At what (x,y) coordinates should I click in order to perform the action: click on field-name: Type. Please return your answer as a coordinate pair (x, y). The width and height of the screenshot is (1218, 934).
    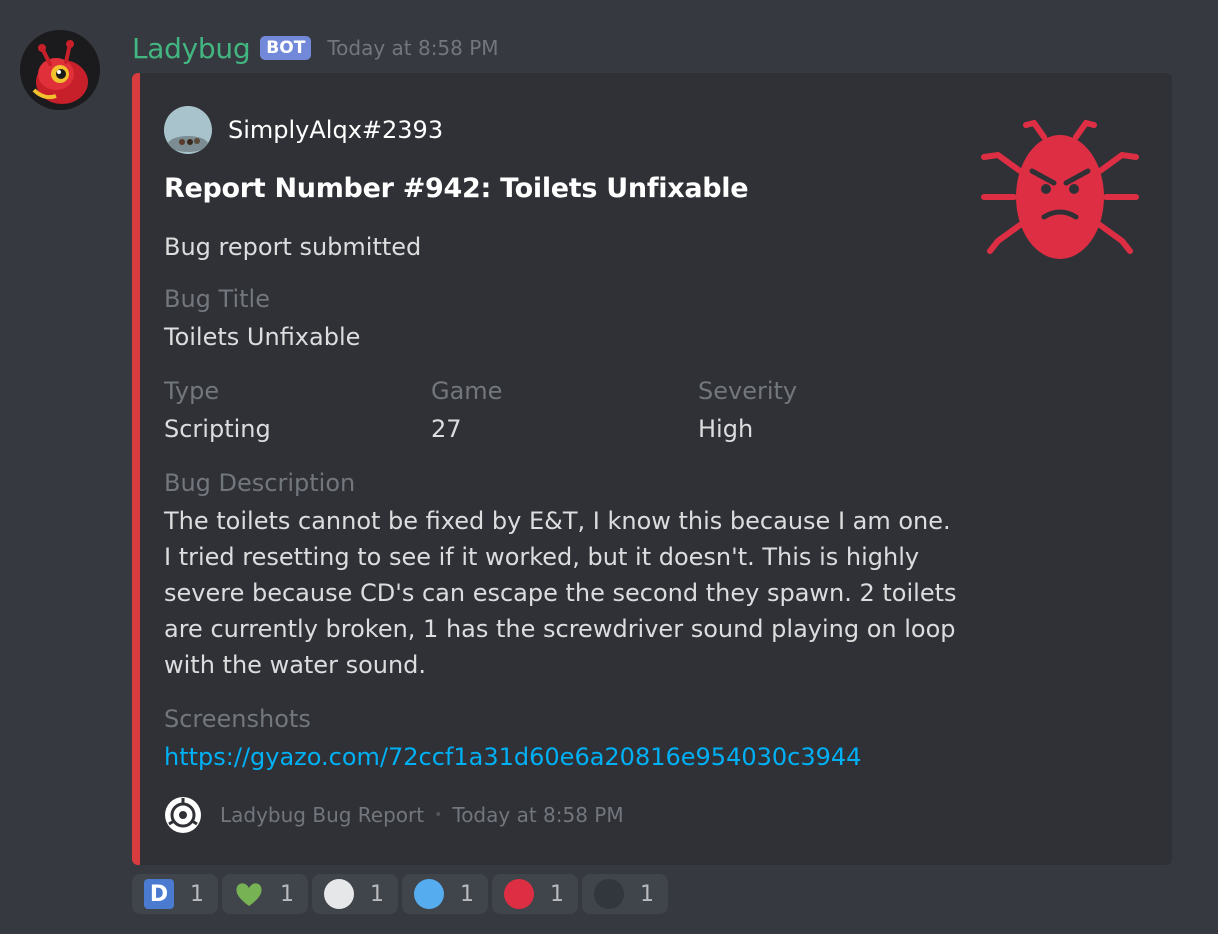
    Looking at the image, I should click on (192, 391).